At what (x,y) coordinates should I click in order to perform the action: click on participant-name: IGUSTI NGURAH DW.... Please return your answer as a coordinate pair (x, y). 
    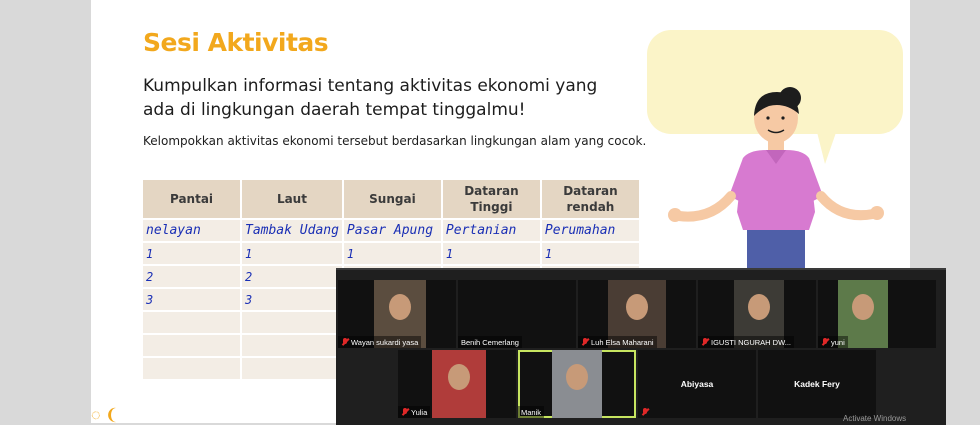
    Looking at the image, I should click on (751, 342).